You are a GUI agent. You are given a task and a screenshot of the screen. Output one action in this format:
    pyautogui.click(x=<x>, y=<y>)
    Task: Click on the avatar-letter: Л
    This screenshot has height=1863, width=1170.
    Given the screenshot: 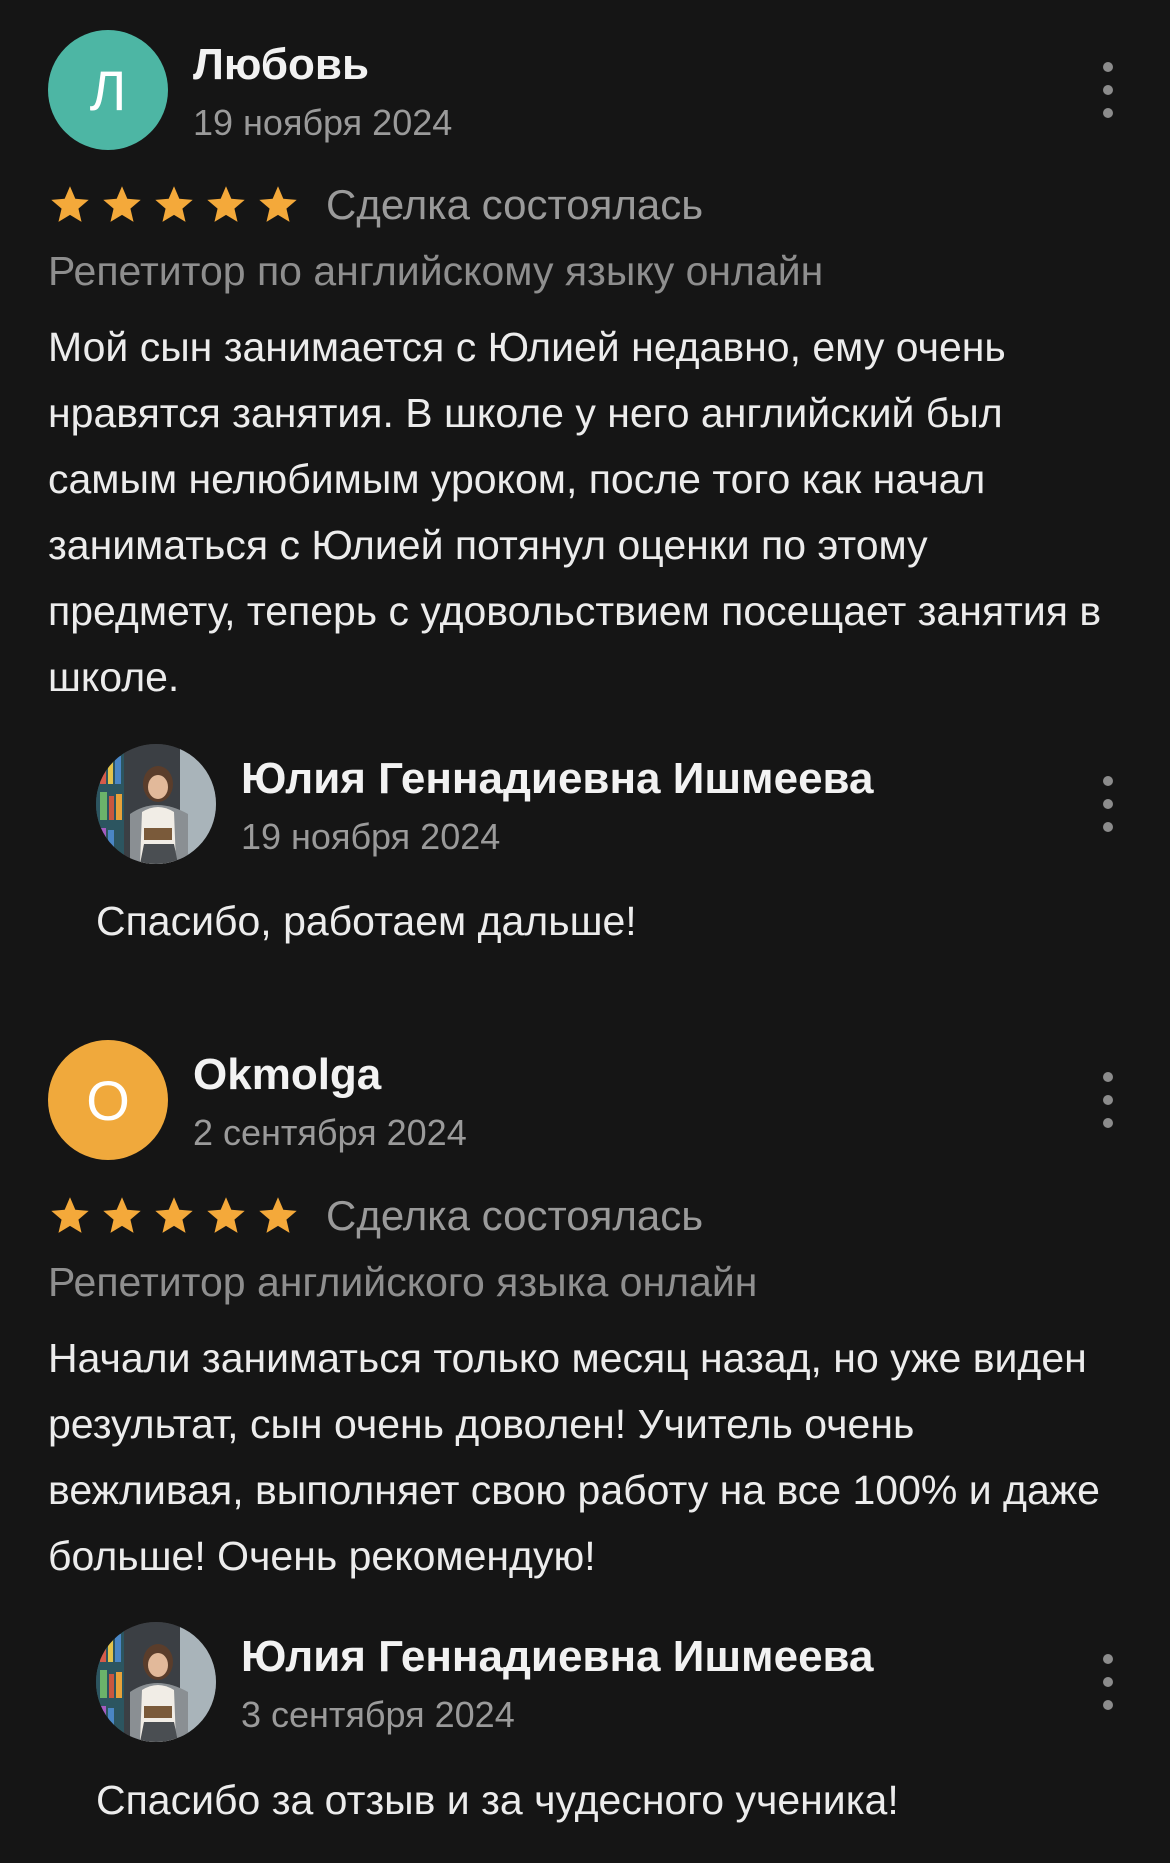 What is the action you would take?
    pyautogui.click(x=108, y=90)
    